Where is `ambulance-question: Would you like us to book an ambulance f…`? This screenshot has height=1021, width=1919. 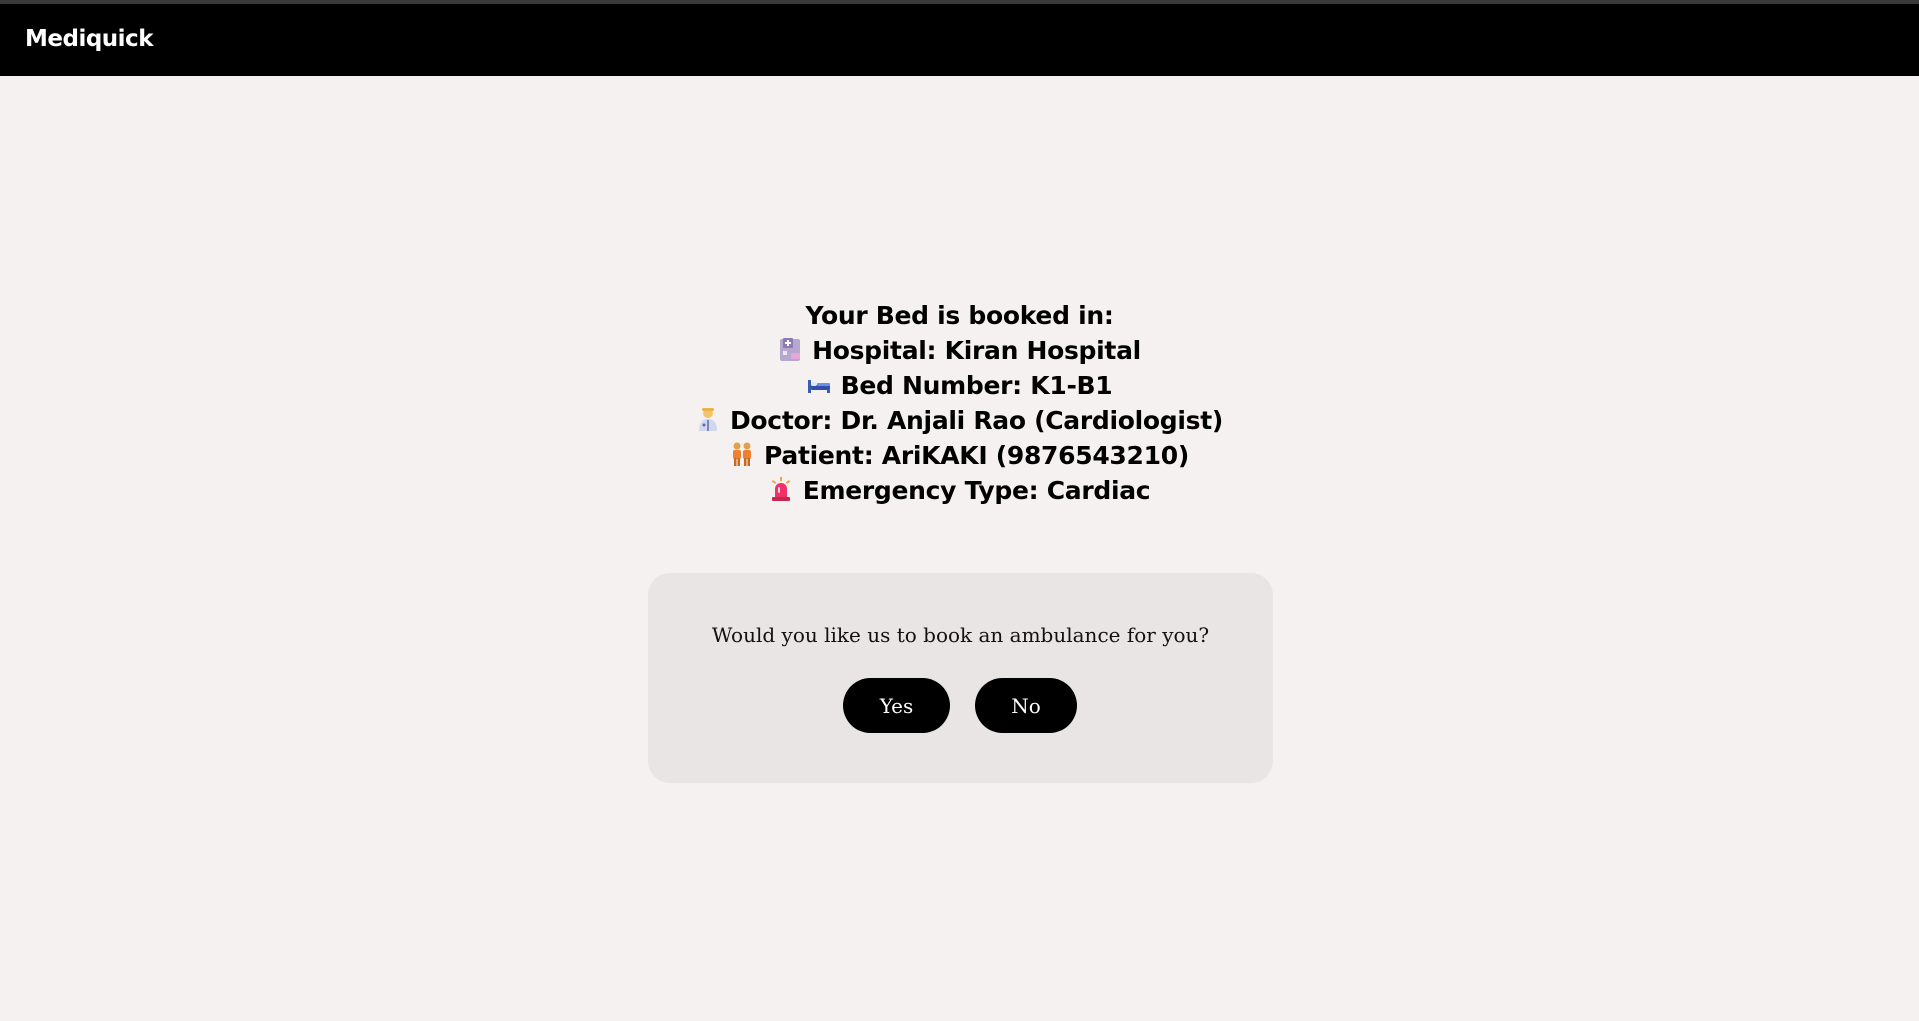 ambulance-question: Would you like us to book an ambulance f… is located at coordinates (960, 635).